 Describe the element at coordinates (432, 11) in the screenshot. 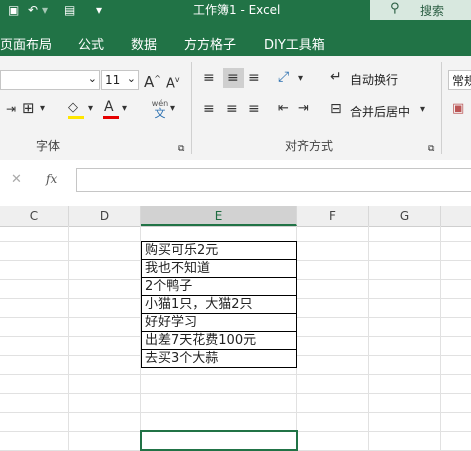

I see `search-label: 搜索` at that location.